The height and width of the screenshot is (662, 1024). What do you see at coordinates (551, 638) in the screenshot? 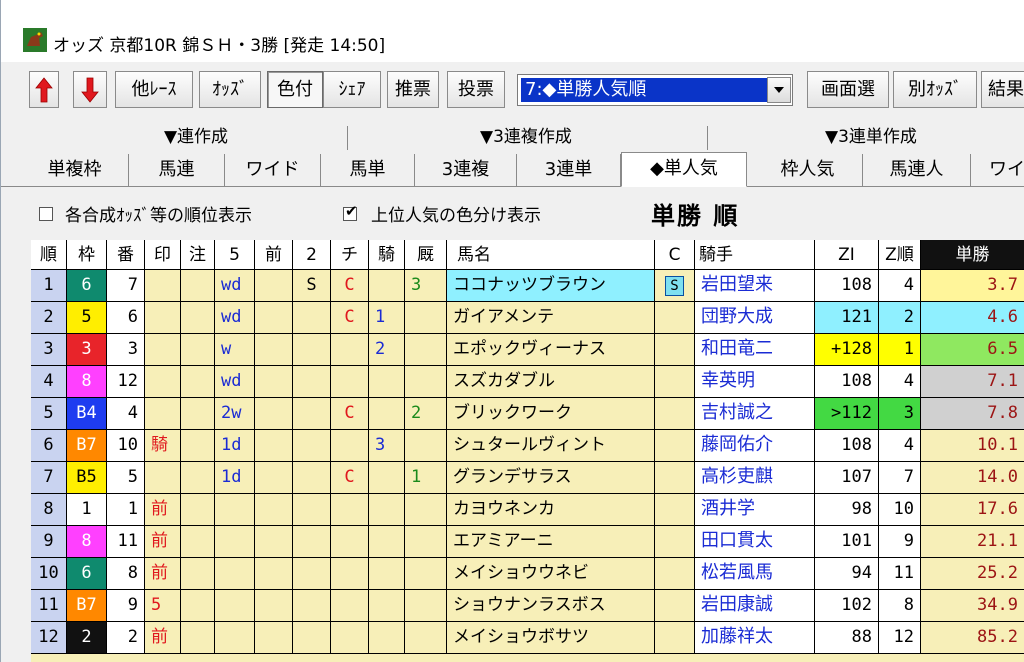
I see `horse-name: メイショウボサツ` at bounding box center [551, 638].